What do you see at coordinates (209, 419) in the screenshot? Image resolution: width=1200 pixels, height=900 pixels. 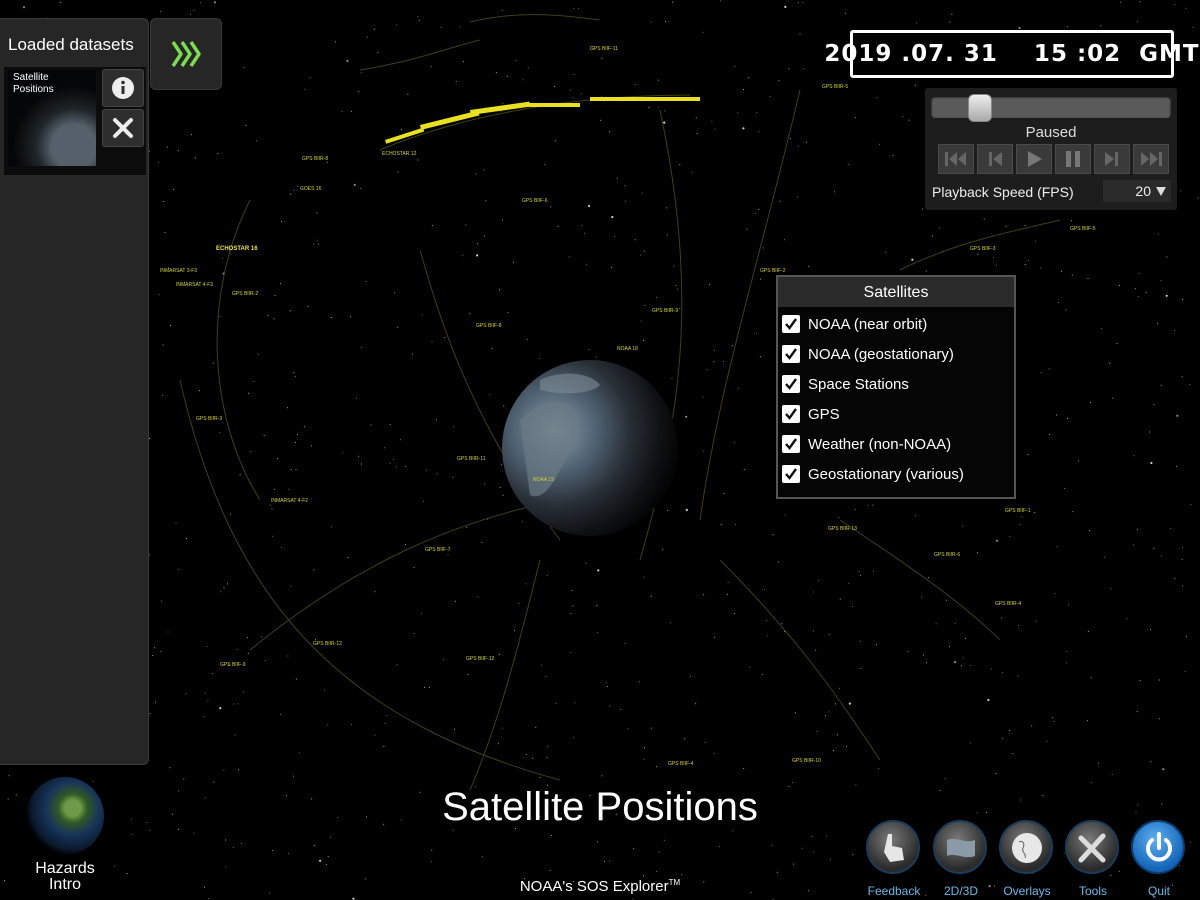 I see `satellite-label: GPS BIIR-3` at bounding box center [209, 419].